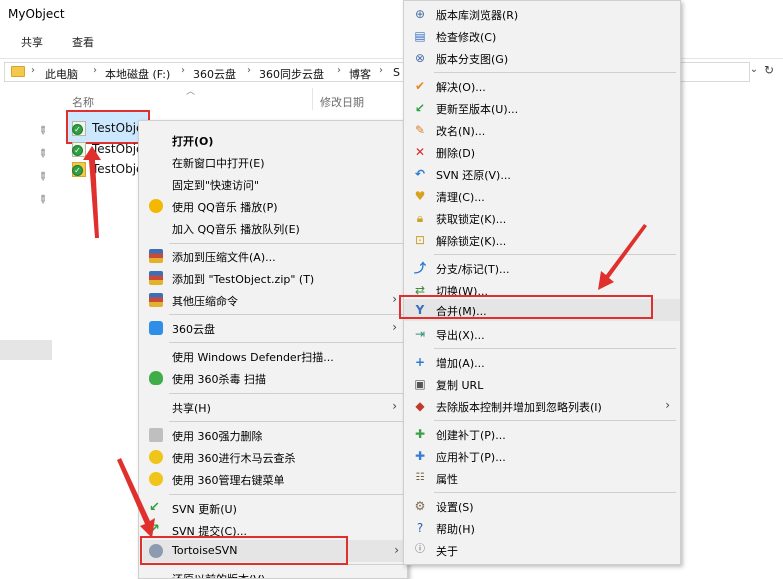 The width and height of the screenshot is (783, 579). Describe the element at coordinates (420, 362) in the screenshot. I see `add-icon: +` at that location.